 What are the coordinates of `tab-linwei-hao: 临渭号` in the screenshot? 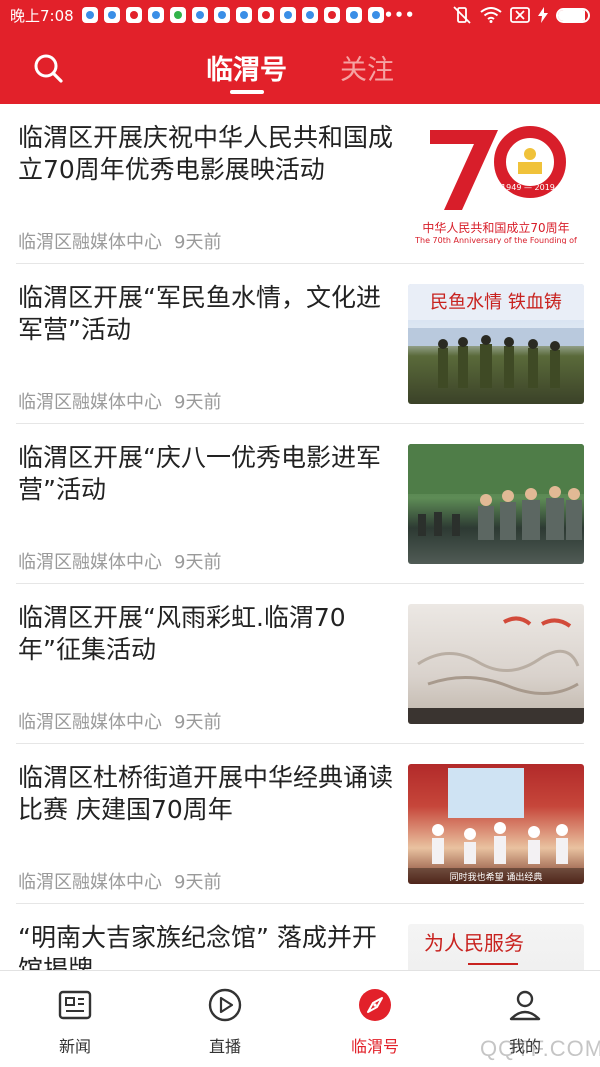 It's located at (246, 67).